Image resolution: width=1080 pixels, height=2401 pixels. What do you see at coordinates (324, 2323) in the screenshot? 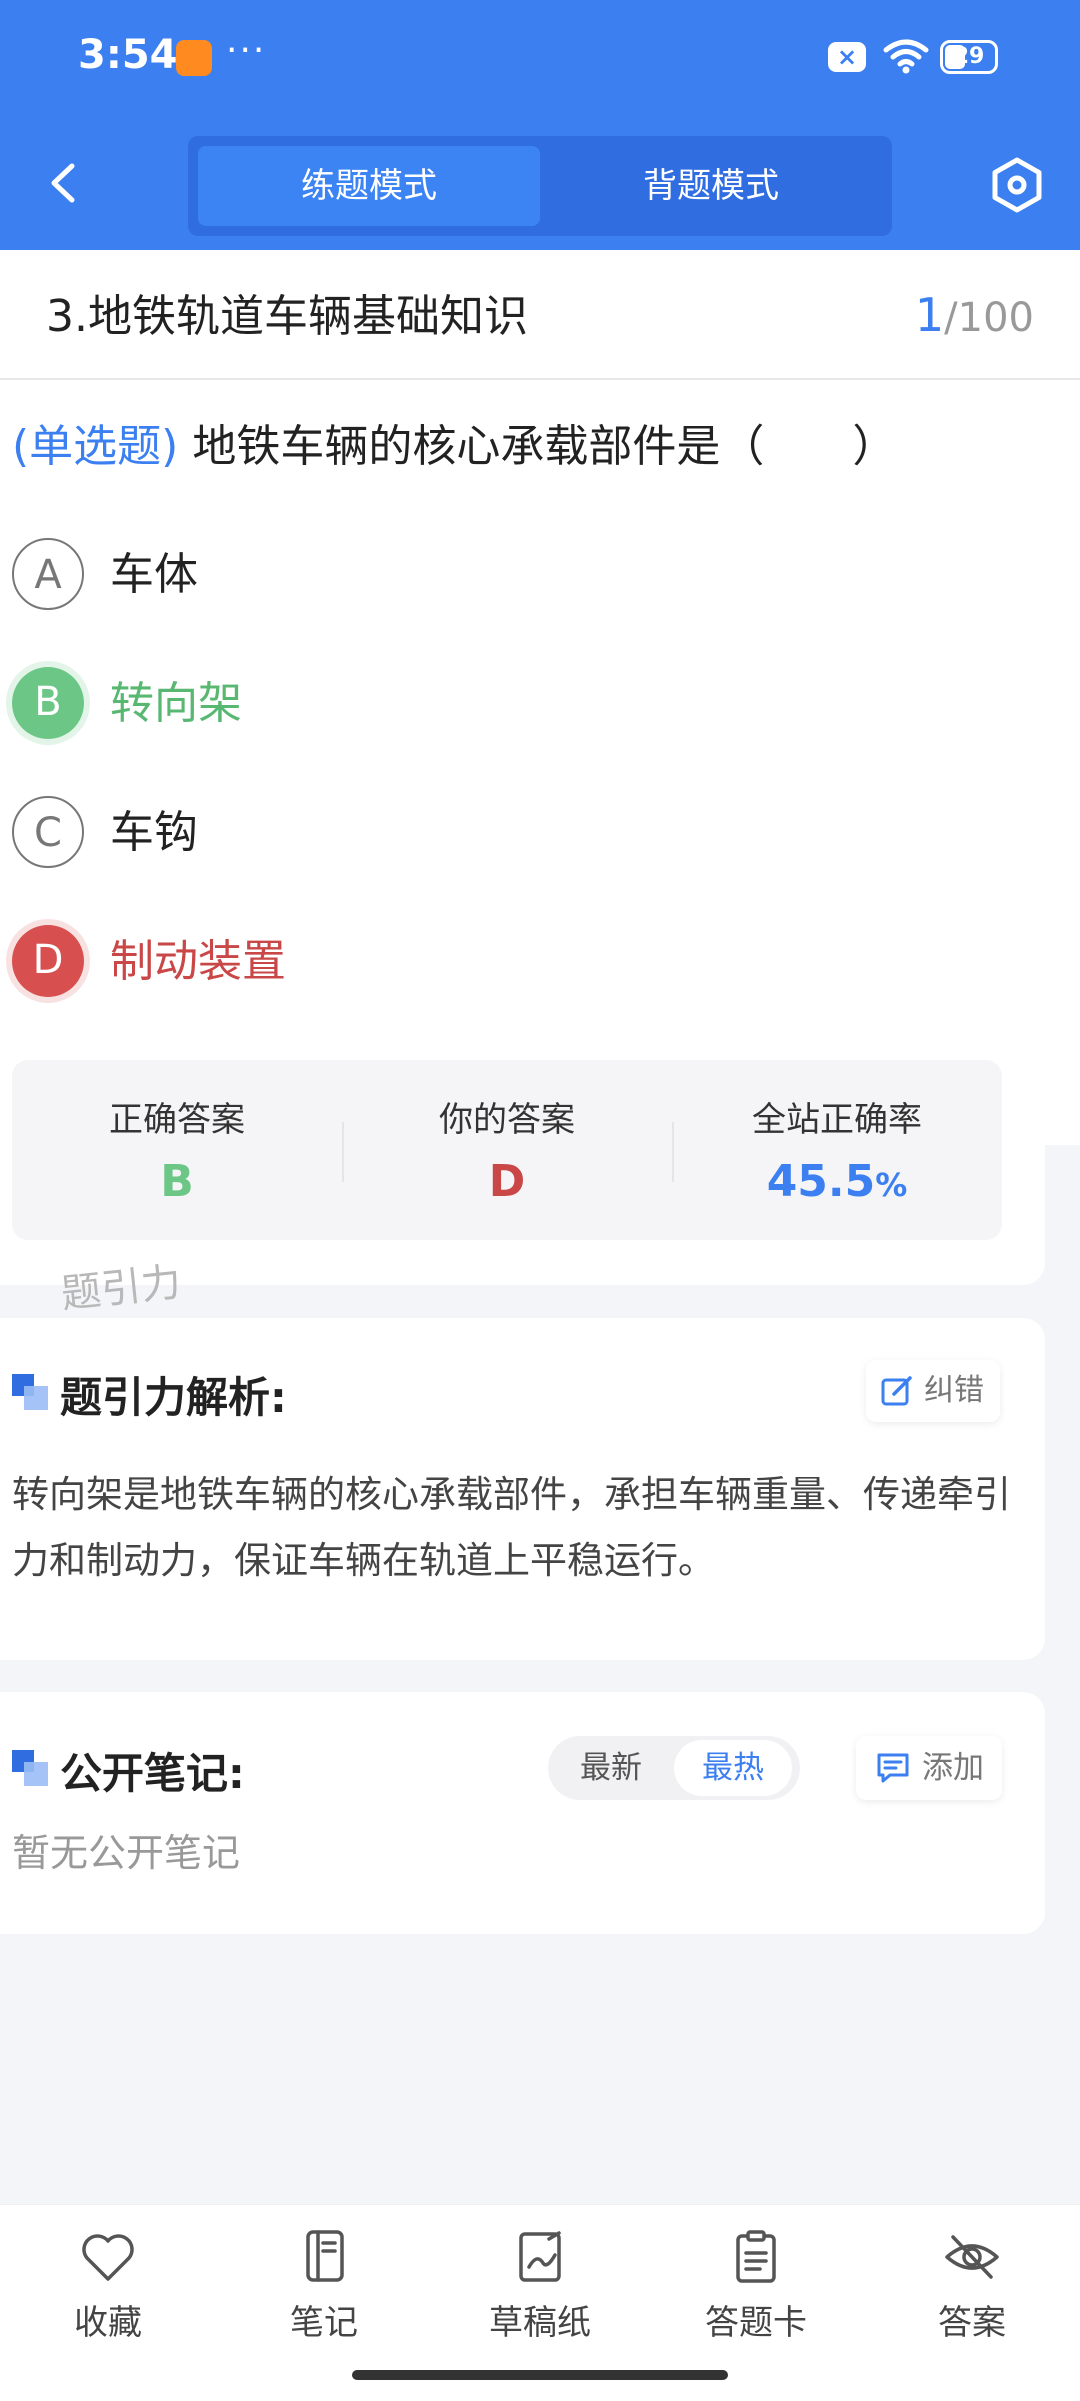
I see `notes-label: 笔记` at bounding box center [324, 2323].